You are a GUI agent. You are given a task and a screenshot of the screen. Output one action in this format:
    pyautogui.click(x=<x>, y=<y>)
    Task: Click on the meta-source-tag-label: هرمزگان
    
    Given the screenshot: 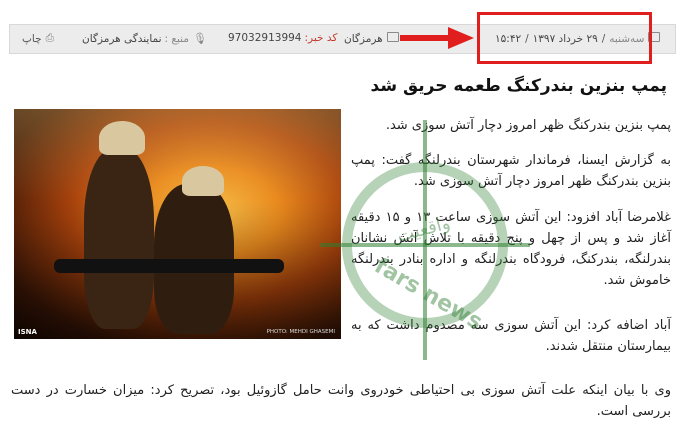 What is the action you would take?
    pyautogui.click(x=363, y=38)
    